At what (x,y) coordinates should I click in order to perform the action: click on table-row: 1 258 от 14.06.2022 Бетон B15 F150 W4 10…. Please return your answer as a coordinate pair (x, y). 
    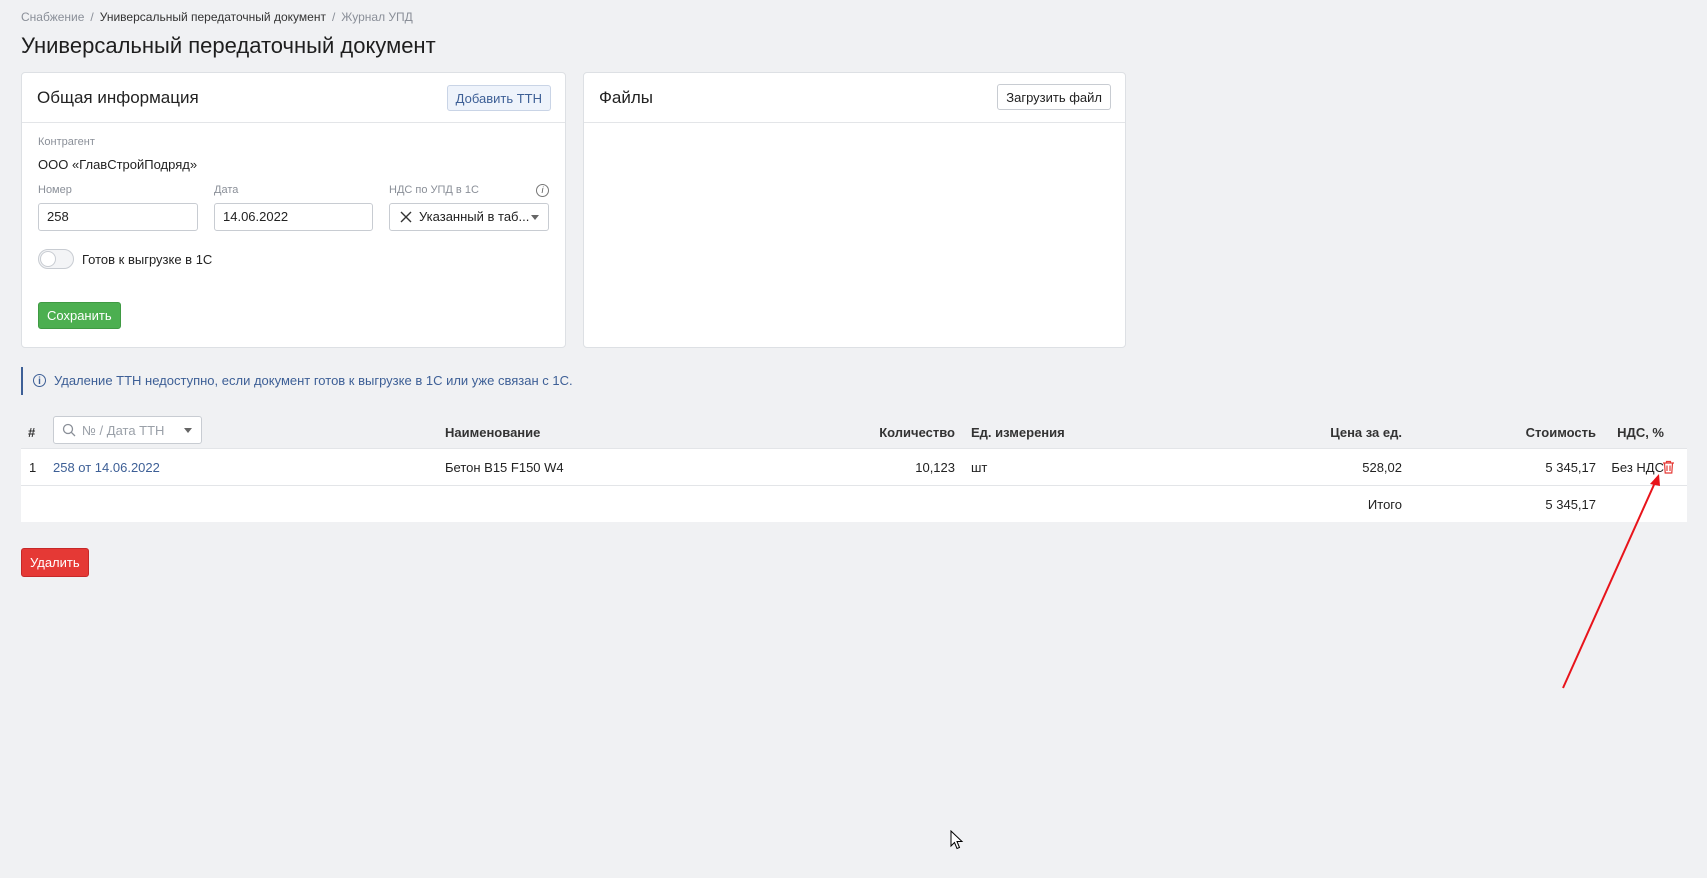
    Looking at the image, I should click on (854, 466).